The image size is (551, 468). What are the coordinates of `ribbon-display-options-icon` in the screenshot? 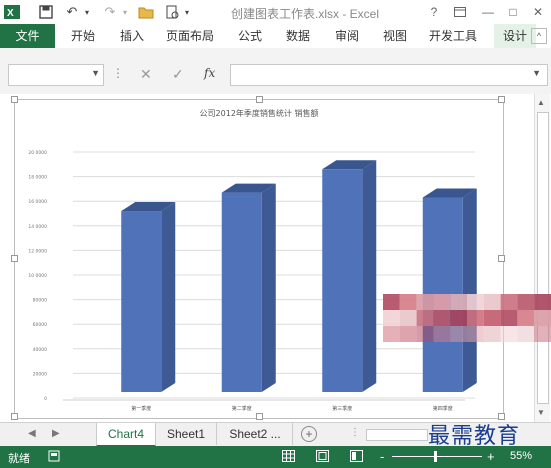 It's located at (460, 12).